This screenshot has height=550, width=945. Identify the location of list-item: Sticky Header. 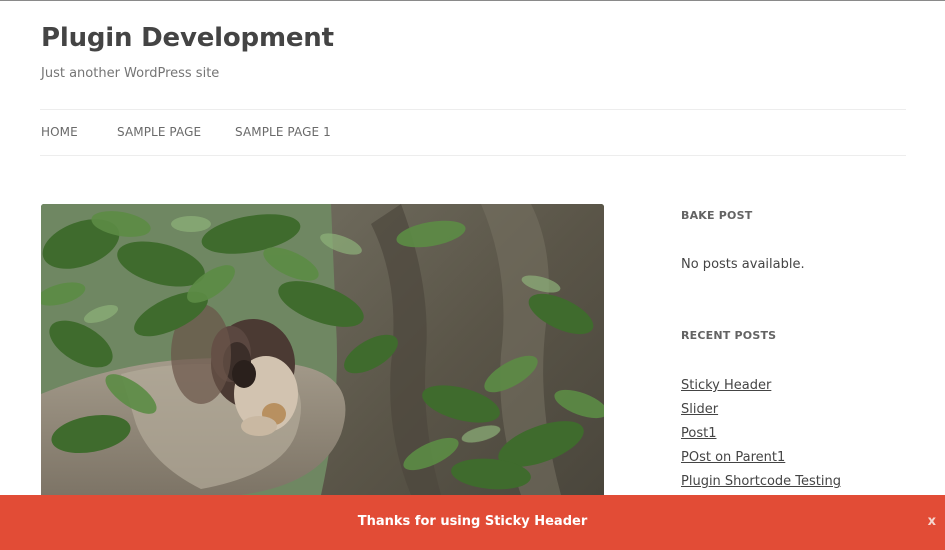
(761, 388).